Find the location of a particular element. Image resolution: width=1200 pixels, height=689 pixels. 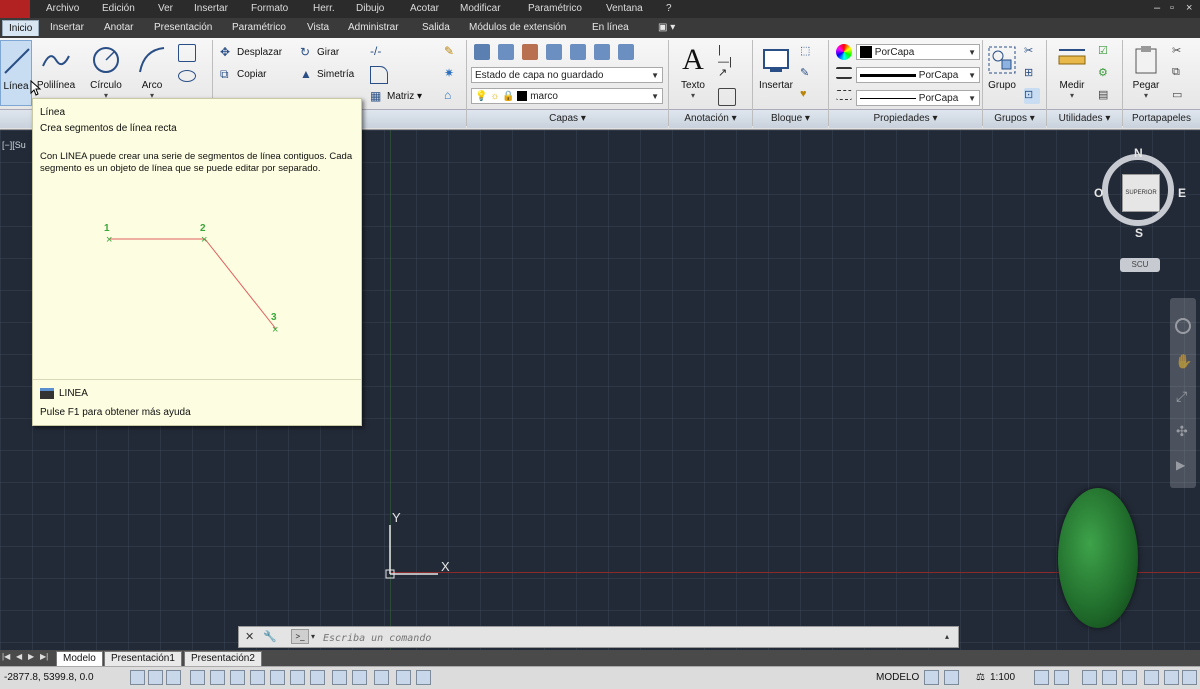

lineweight-combo: PorCapa ▼ is located at coordinates (918, 75).